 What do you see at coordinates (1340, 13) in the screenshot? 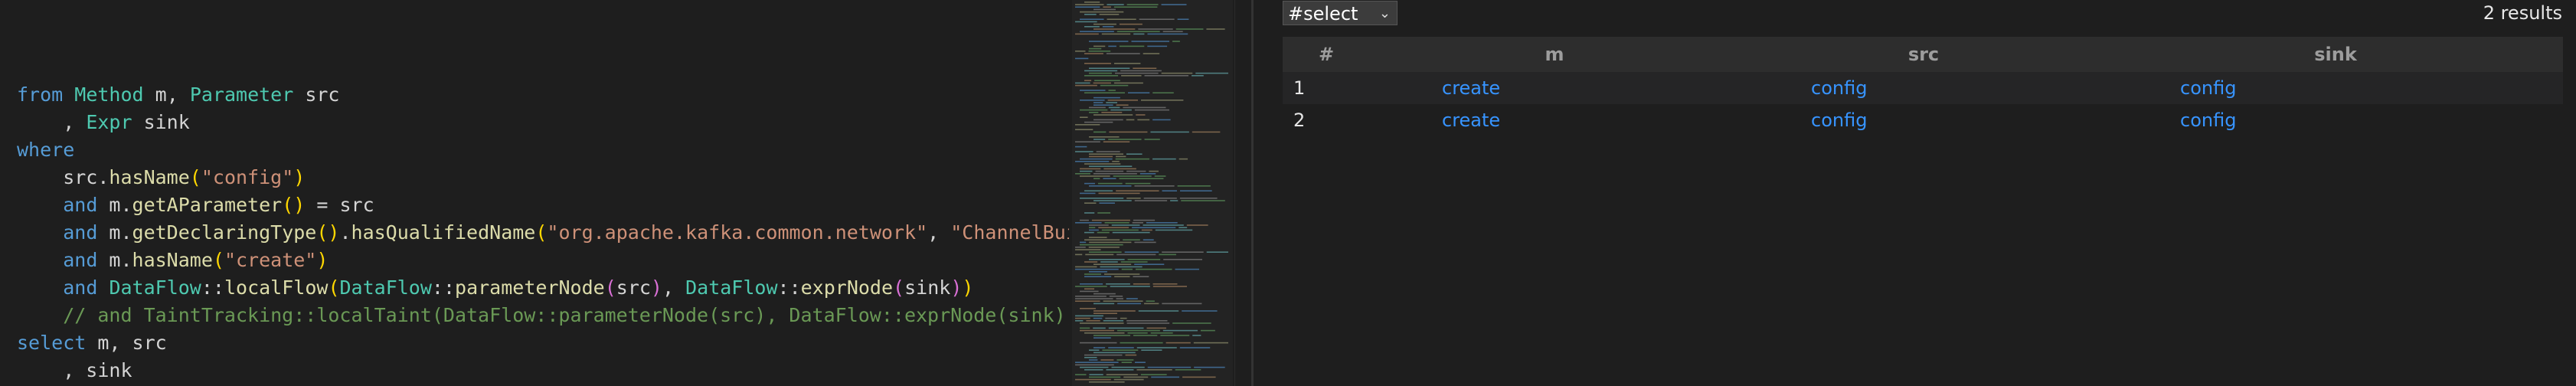
I see `result-set-select: #select ⌄` at bounding box center [1340, 13].